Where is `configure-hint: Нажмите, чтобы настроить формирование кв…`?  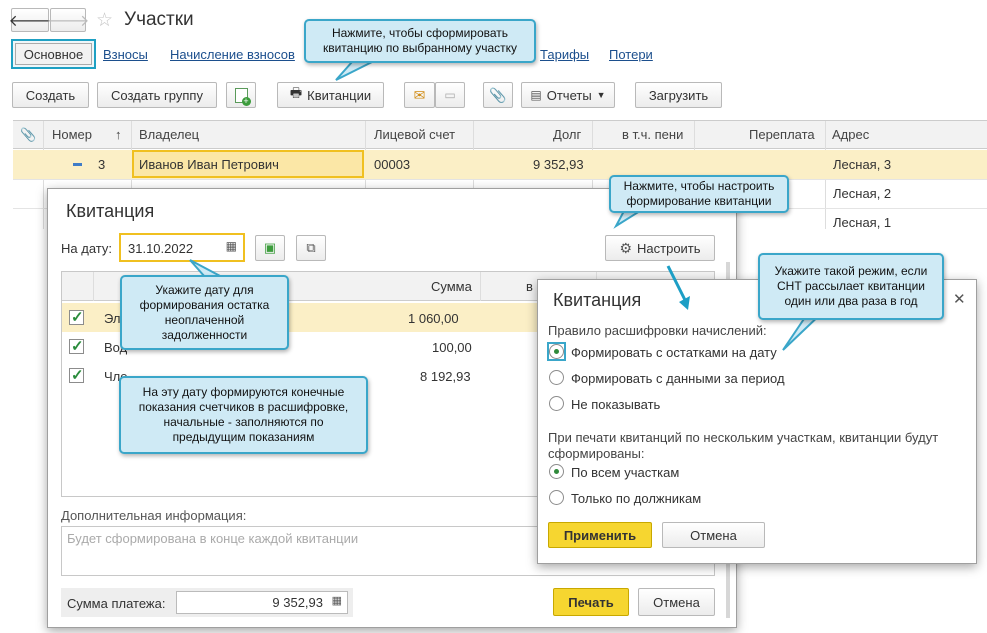
configure-hint: Нажмите, чтобы настроить формирование кв… is located at coordinates (699, 194).